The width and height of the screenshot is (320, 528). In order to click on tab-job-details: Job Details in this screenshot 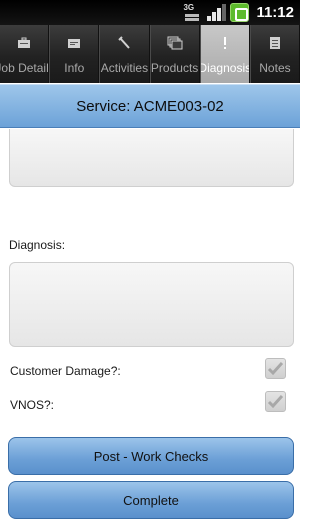, I will do `click(25, 54)`.